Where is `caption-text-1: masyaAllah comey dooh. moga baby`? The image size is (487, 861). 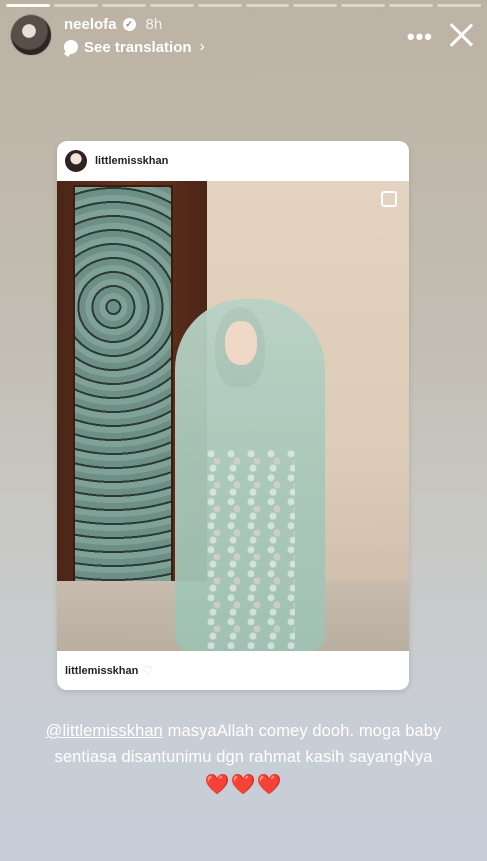 caption-text-1: masyaAllah comey dooh. moga baby is located at coordinates (302, 731).